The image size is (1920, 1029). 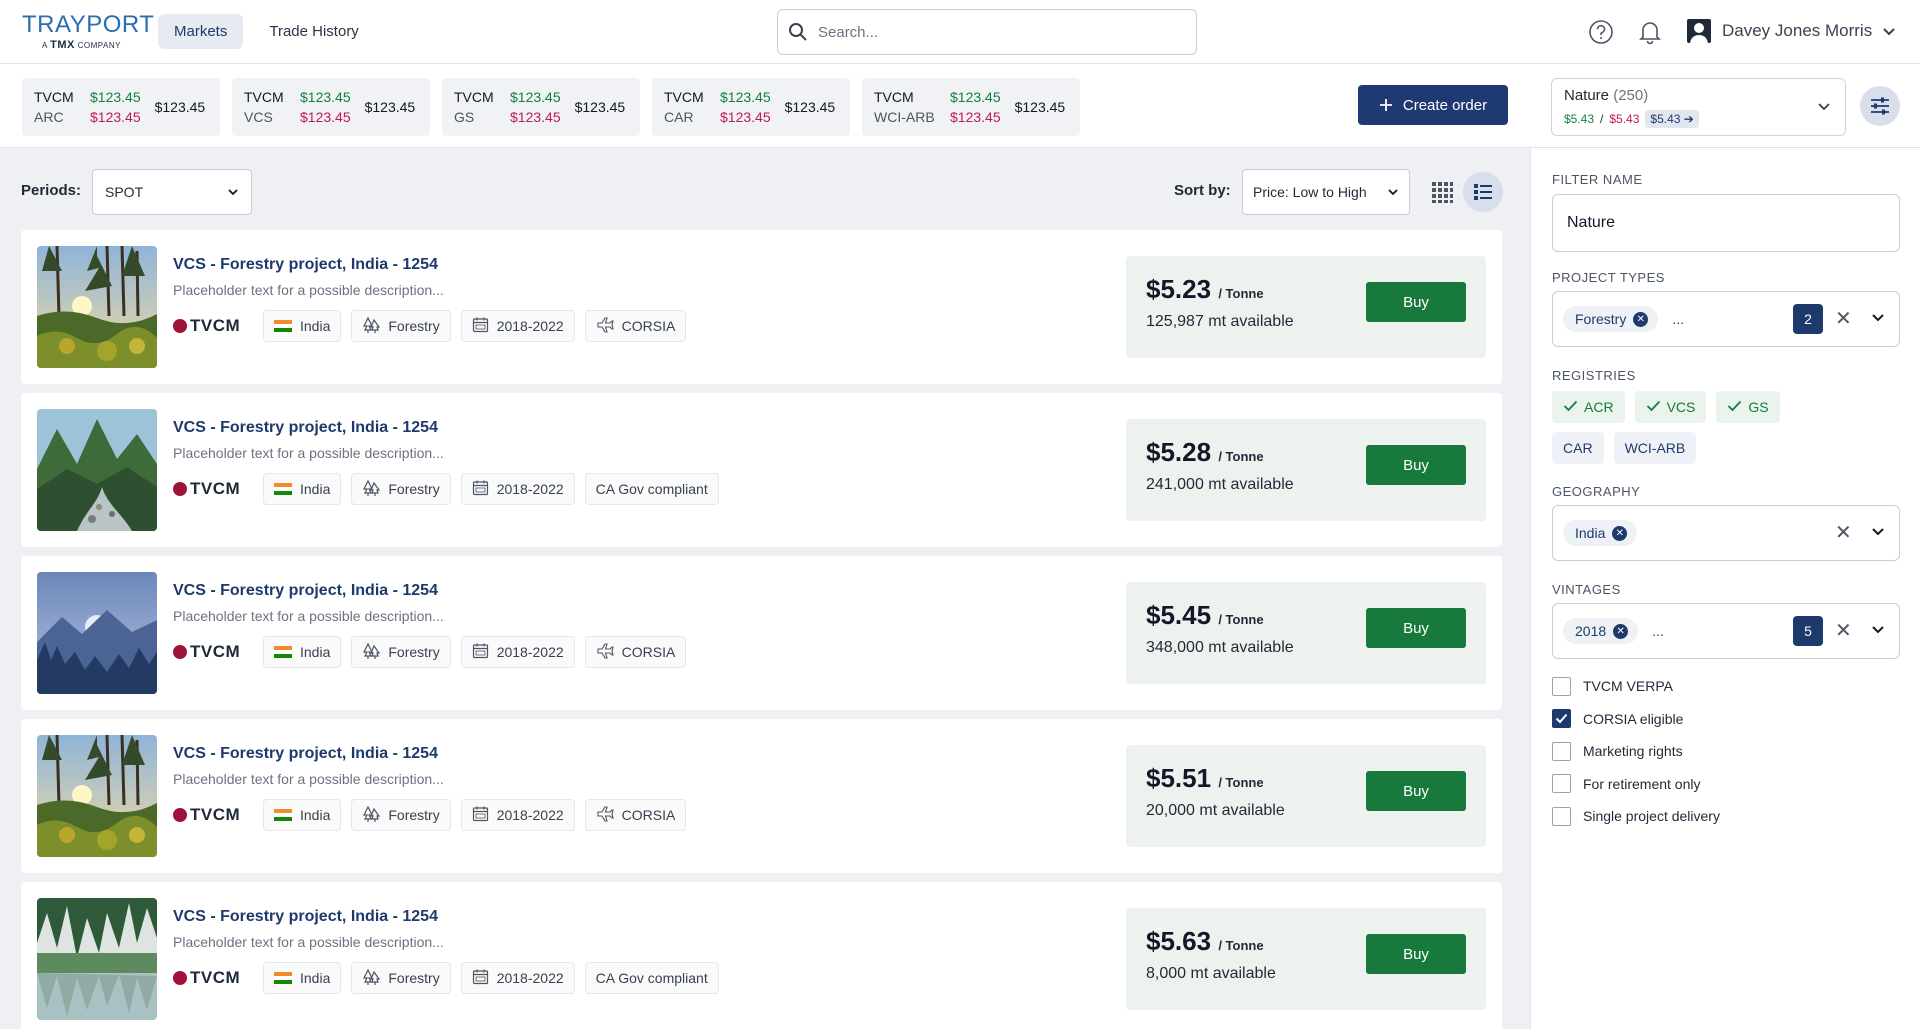 What do you see at coordinates (1726, 223) in the screenshot?
I see `filter-name-input: Nature` at bounding box center [1726, 223].